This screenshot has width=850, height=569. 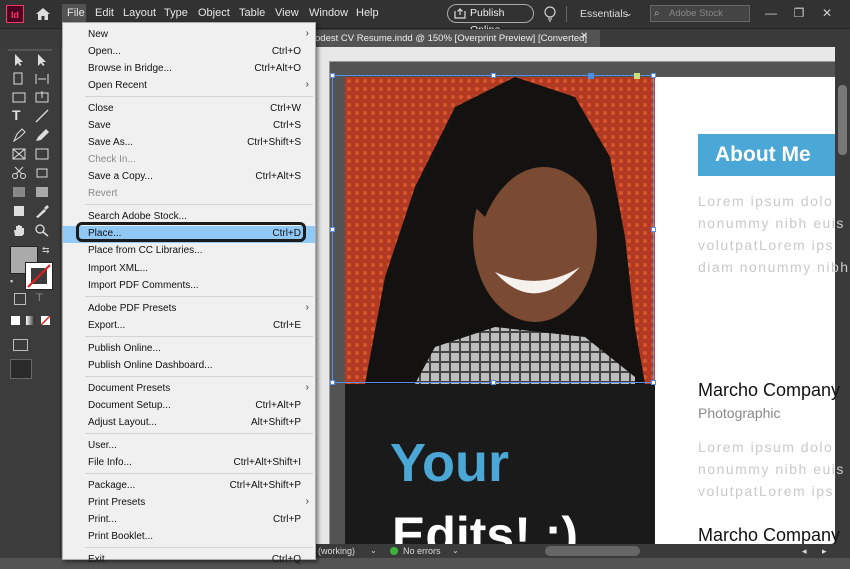 I want to click on menu-item-save: Save Ctrl+S, so click(x=189, y=126).